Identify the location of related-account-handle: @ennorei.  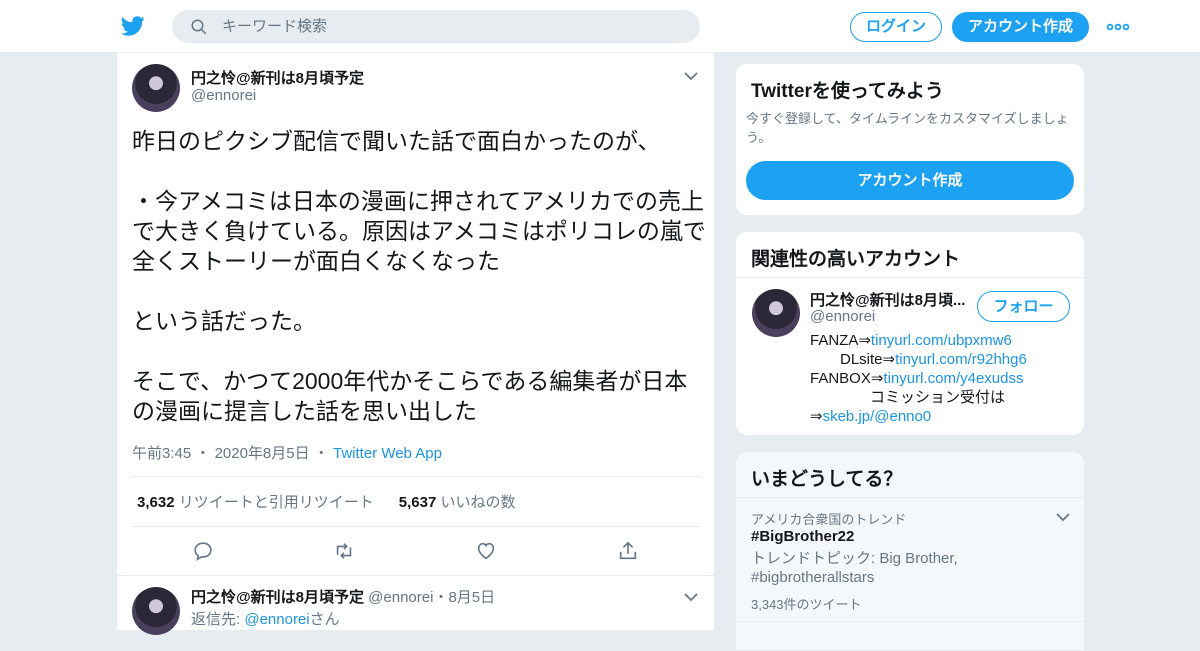
(842, 316).